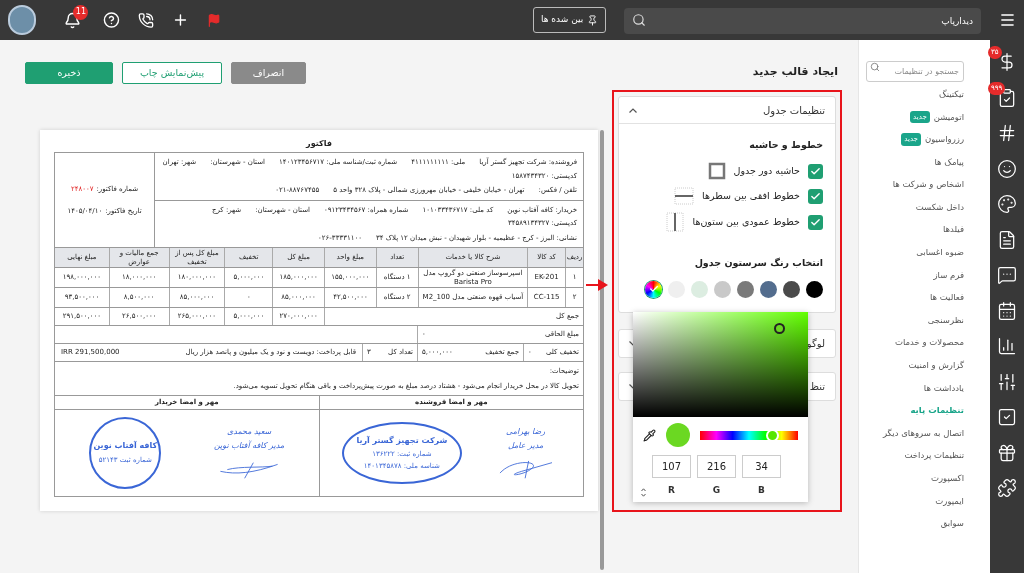 The width and height of the screenshot is (1024, 573). What do you see at coordinates (1007, 381) in the screenshot?
I see `sliders-icon` at bounding box center [1007, 381].